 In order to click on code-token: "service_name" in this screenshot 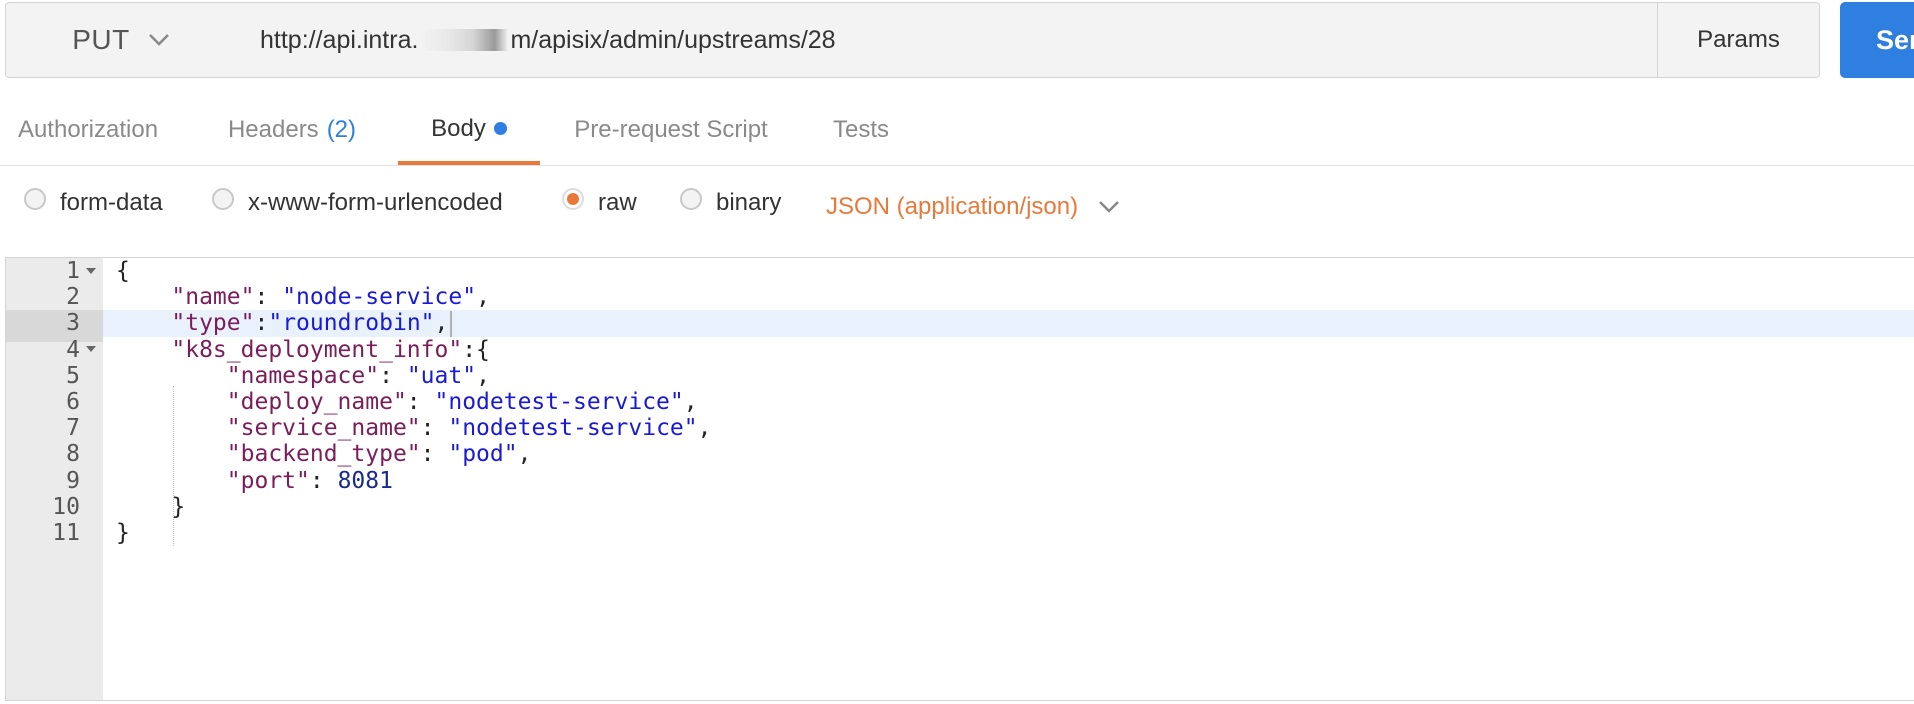, I will do `click(323, 428)`.